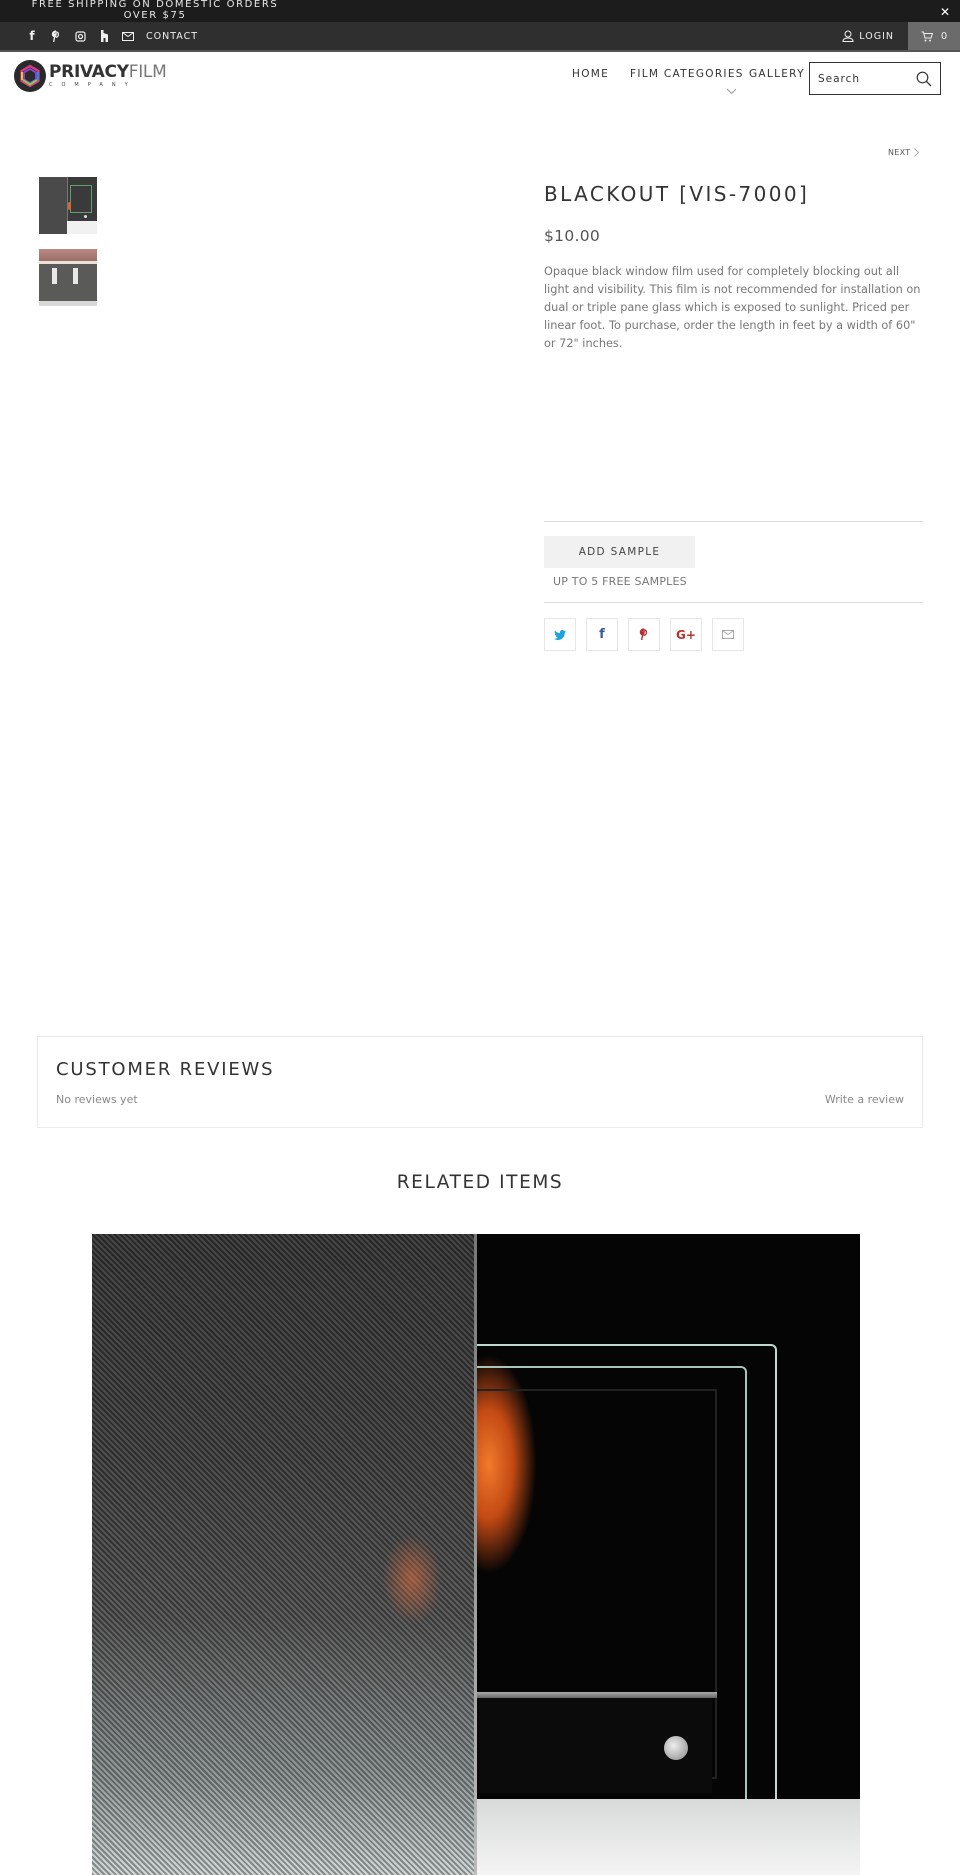 The width and height of the screenshot is (960, 1875). I want to click on utility-bar: f CONTACT LOGIN 0, so click(480, 37).